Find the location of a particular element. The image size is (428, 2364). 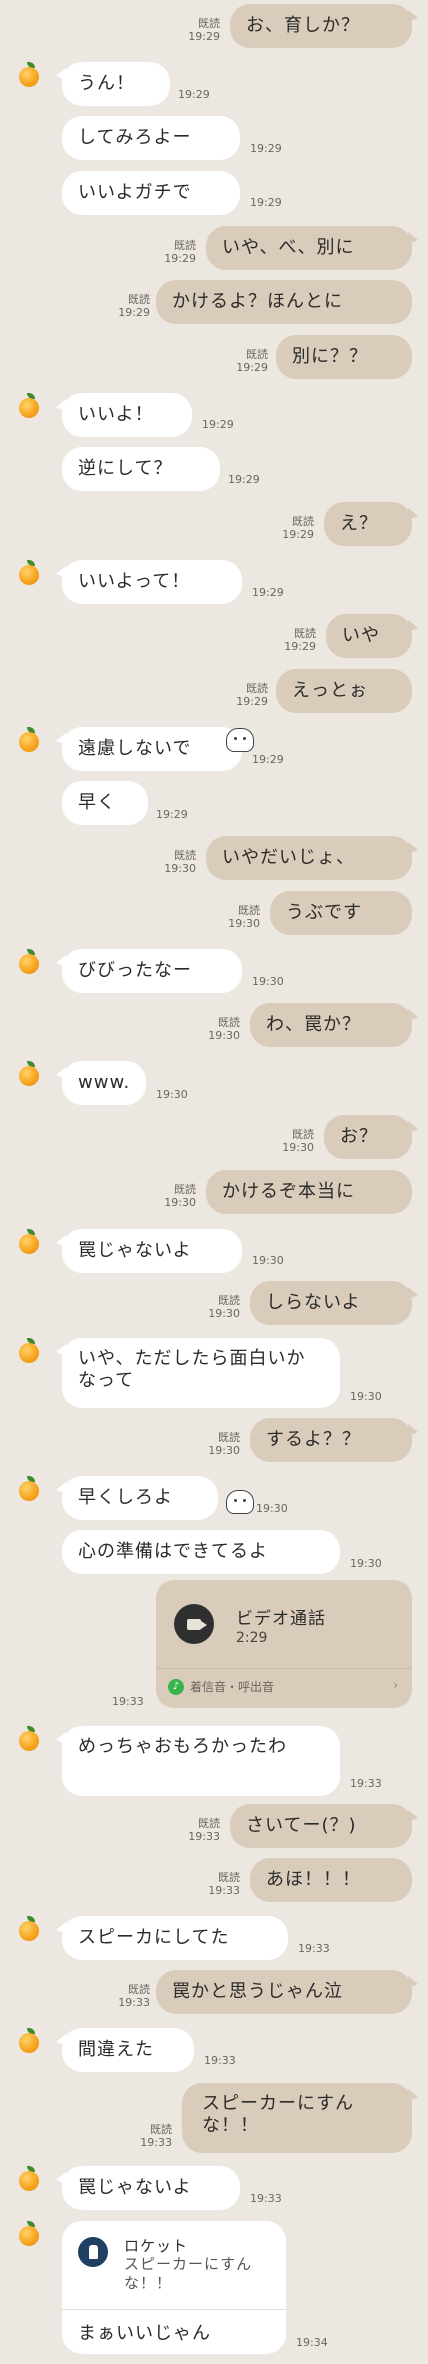

incoming-message: 早くしろよ is located at coordinates (137, 1498).